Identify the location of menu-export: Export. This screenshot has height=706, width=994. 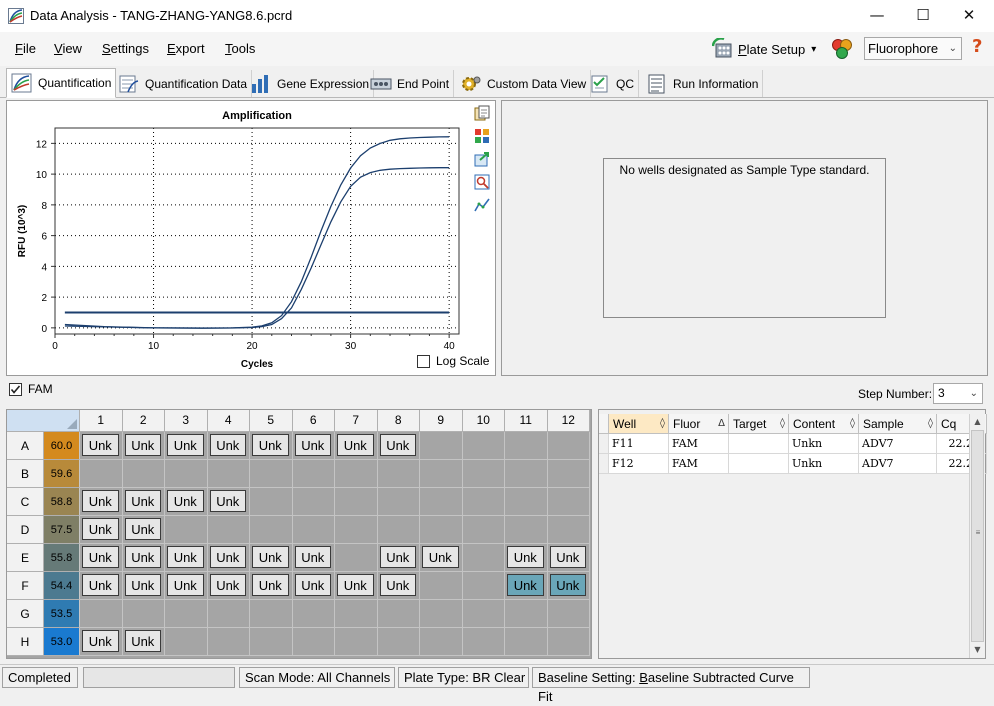
(186, 48).